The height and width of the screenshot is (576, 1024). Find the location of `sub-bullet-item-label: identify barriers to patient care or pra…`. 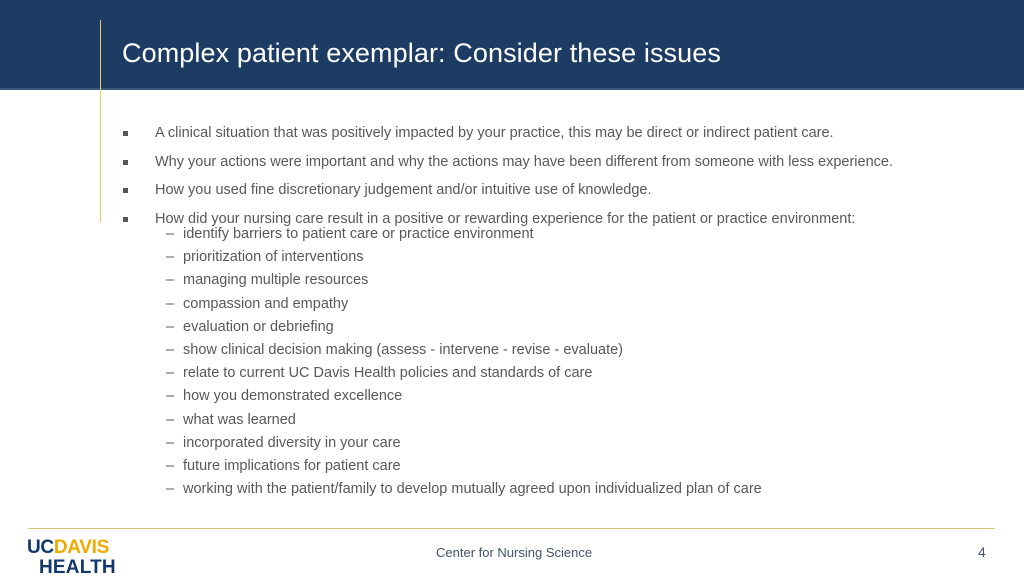

sub-bullet-item-label: identify barriers to patient care or pra… is located at coordinates (358, 234).